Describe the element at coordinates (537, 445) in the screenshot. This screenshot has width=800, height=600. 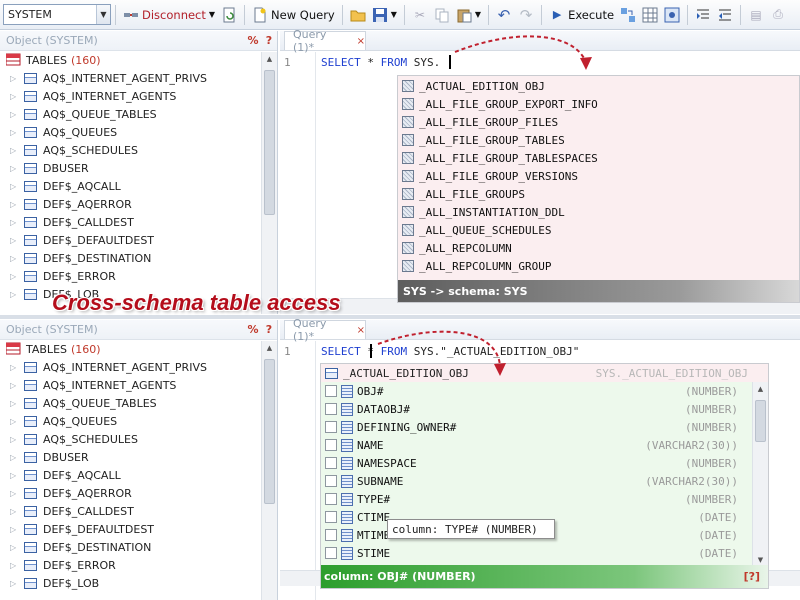
I see `column-row: NAME (VARCHAR2(30))` at that location.